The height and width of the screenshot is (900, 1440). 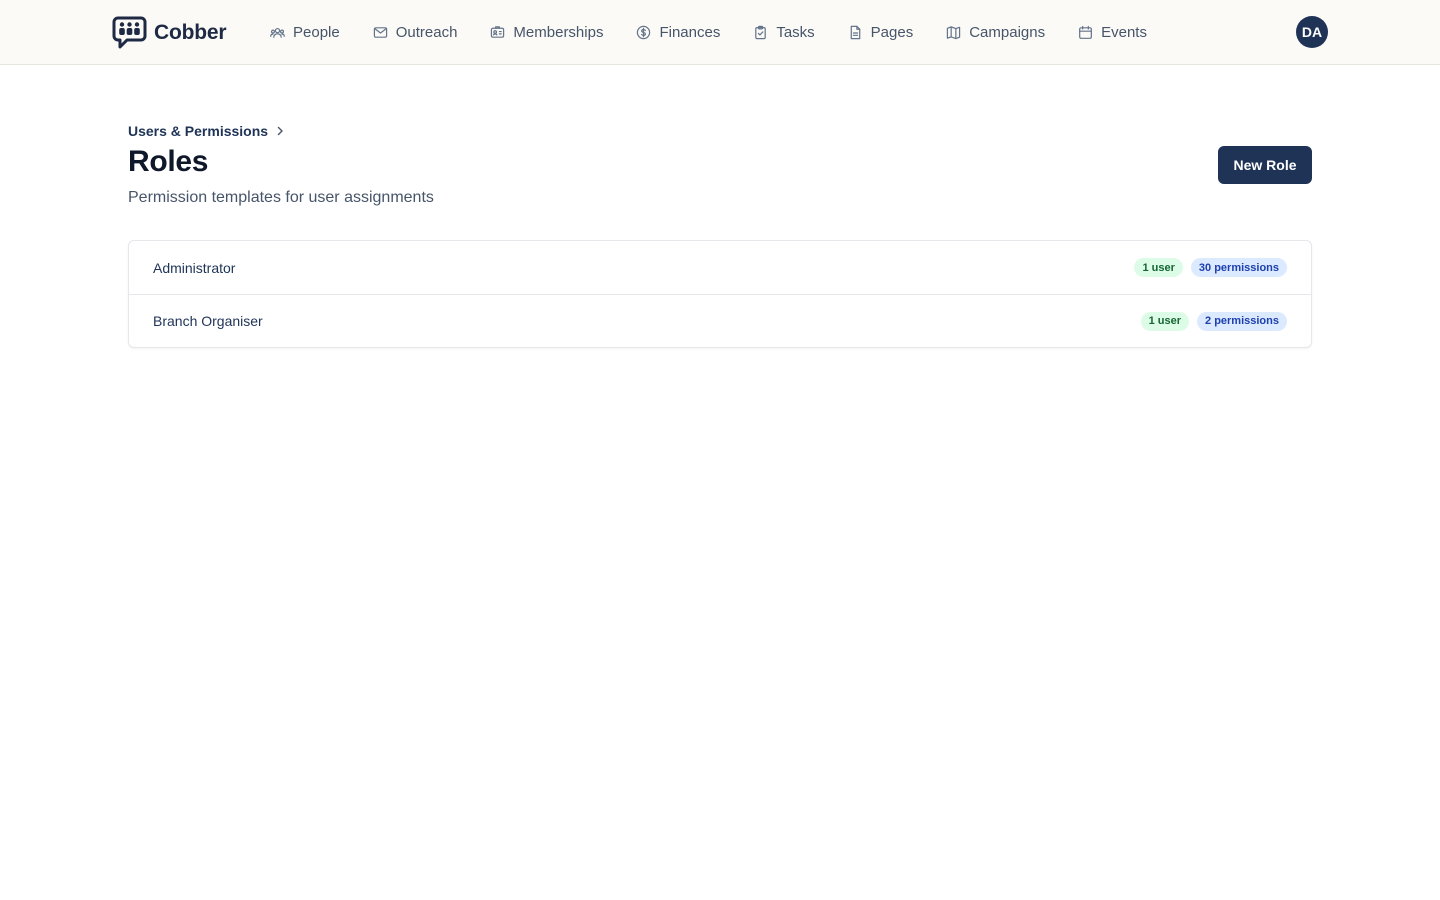 I want to click on document-icon, so click(x=855, y=32).